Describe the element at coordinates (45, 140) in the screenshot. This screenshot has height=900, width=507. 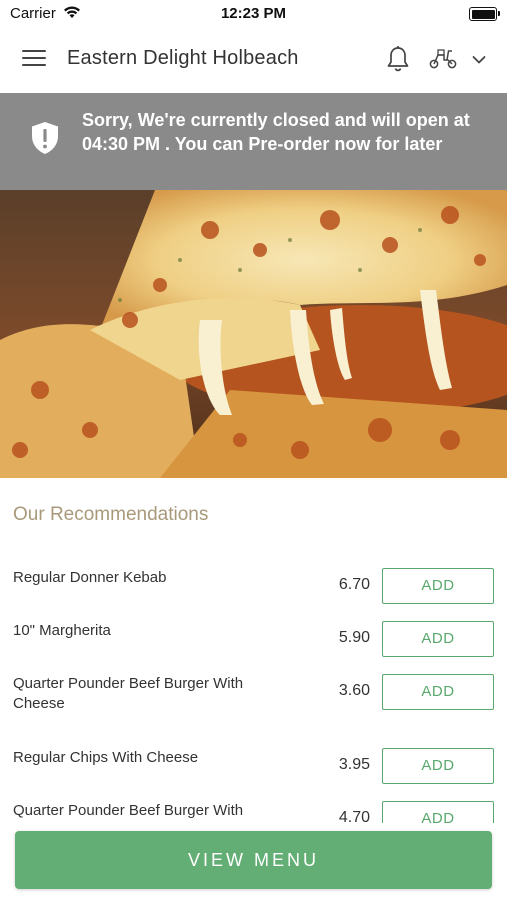
I see `shield-alert-icon` at that location.